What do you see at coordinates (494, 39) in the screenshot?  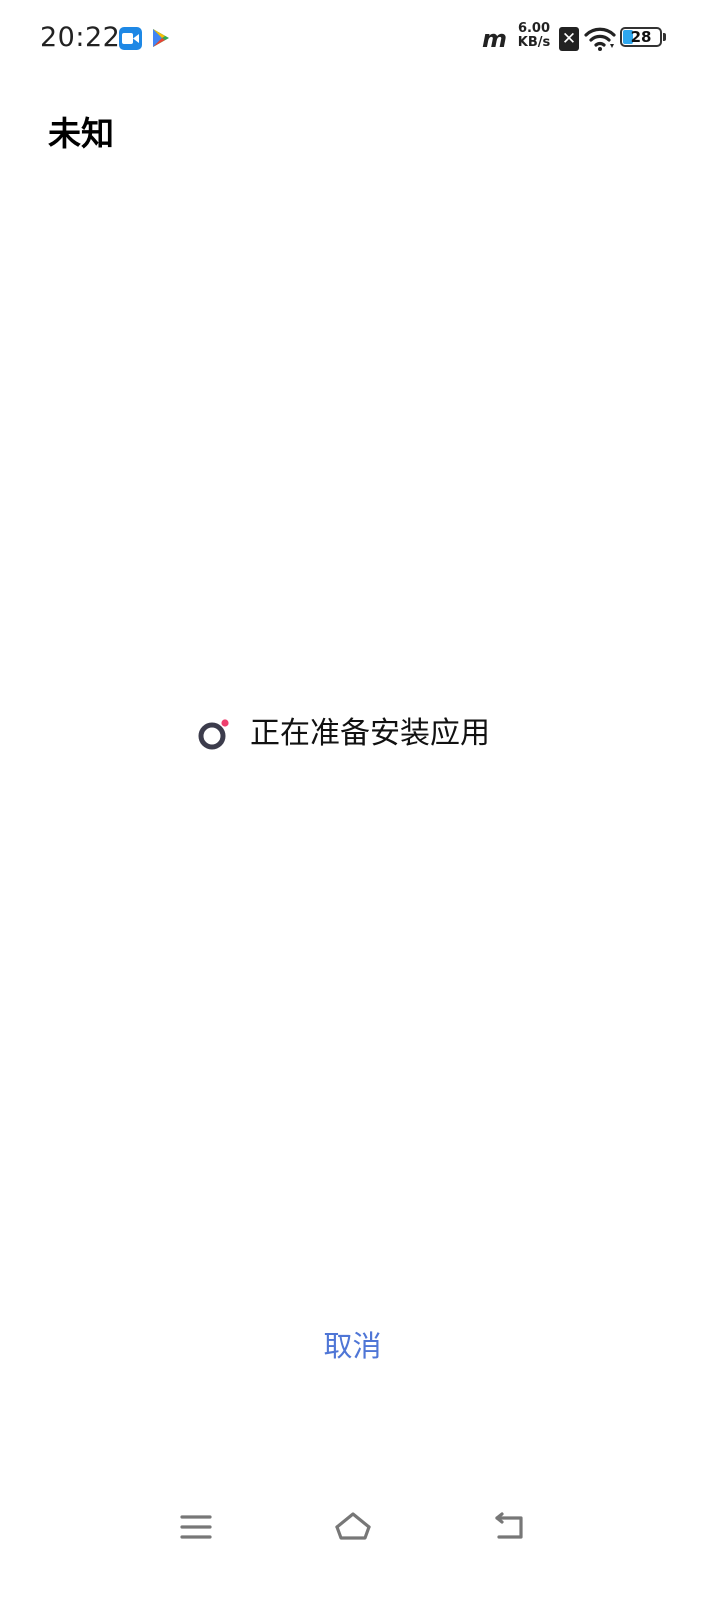 I see `signal-icon: m` at bounding box center [494, 39].